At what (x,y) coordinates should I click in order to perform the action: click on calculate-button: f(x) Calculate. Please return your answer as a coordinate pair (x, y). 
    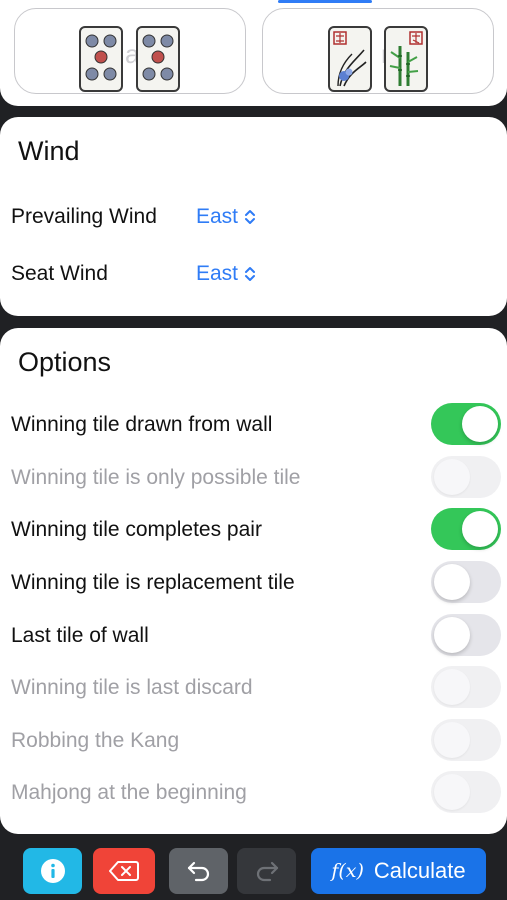
    Looking at the image, I should click on (398, 871).